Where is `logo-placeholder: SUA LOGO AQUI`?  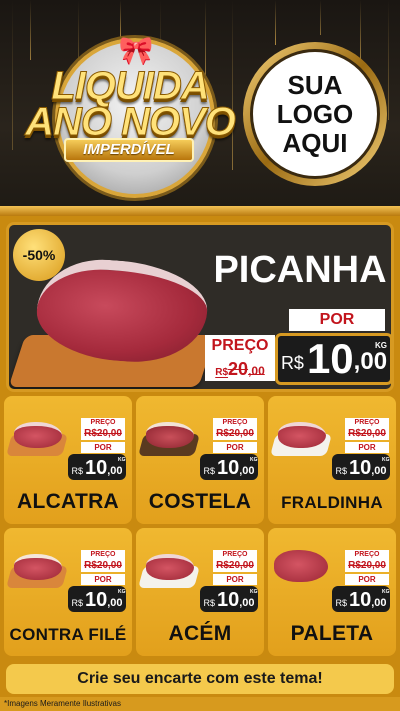 logo-placeholder: SUA LOGO AQUI is located at coordinates (315, 114).